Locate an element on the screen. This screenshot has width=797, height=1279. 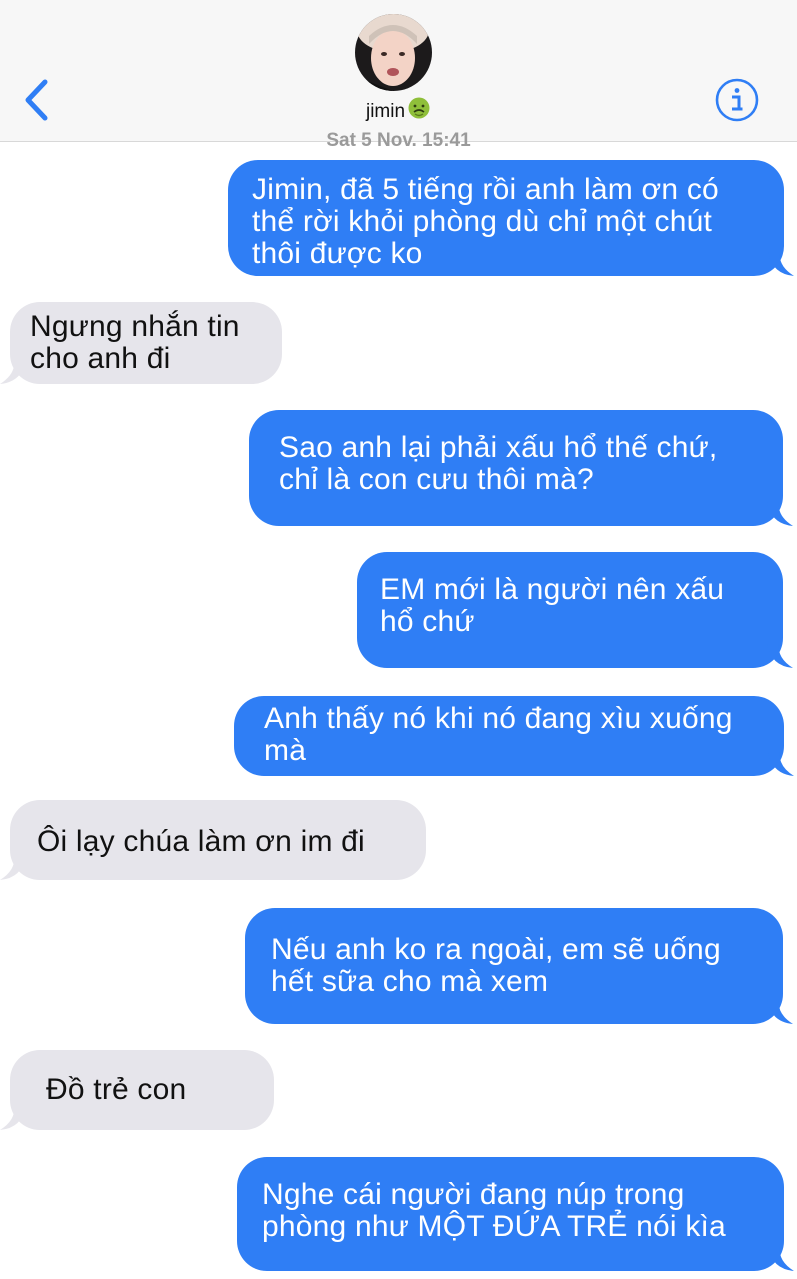
message-text: Ngưng nhắn tin cho anh đi is located at coordinates (135, 342).